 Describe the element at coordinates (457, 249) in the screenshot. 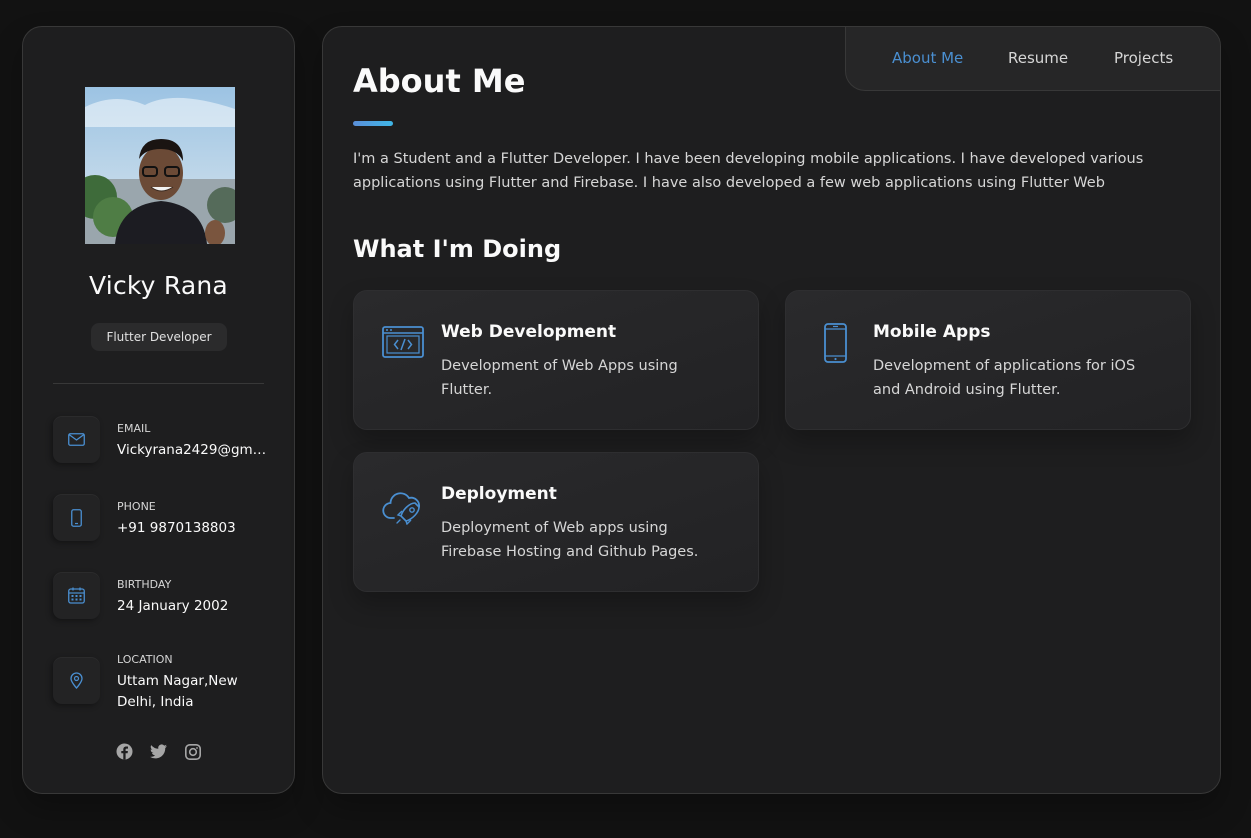

I see `section-title-doing: What I'm Doing` at that location.